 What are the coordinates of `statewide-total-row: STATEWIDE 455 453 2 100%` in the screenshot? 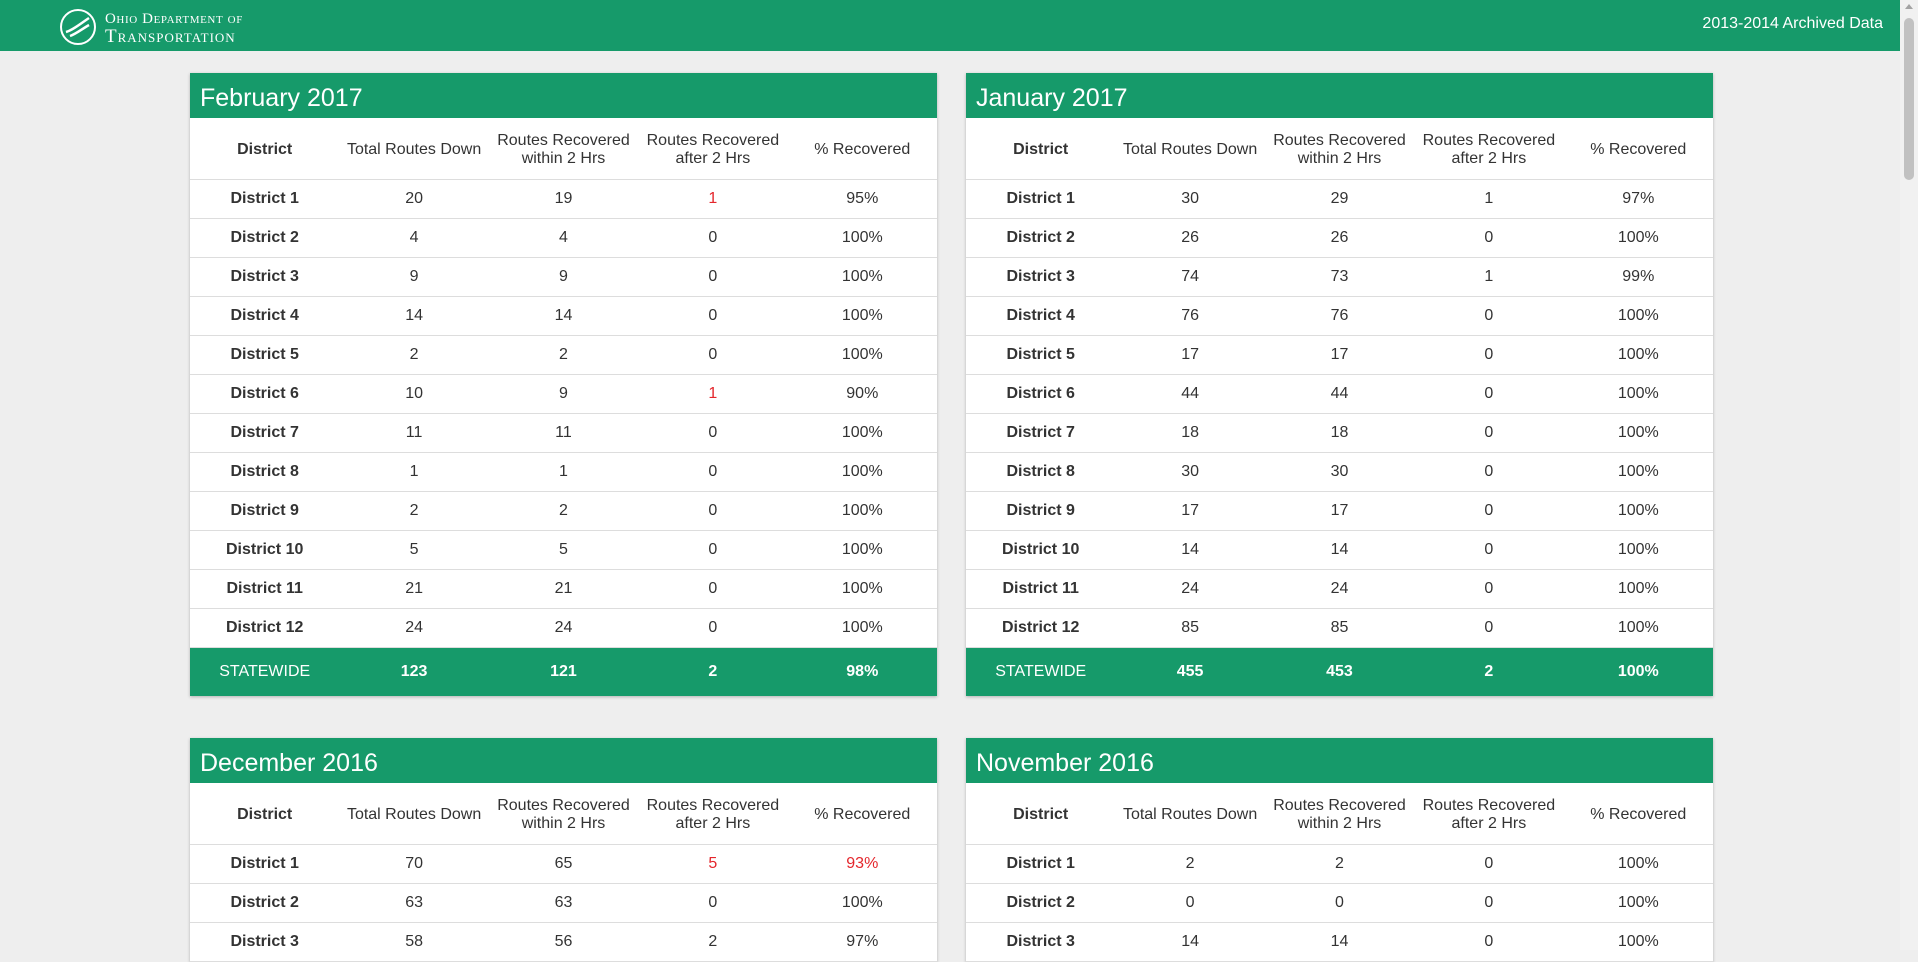 It's located at (1339, 671).